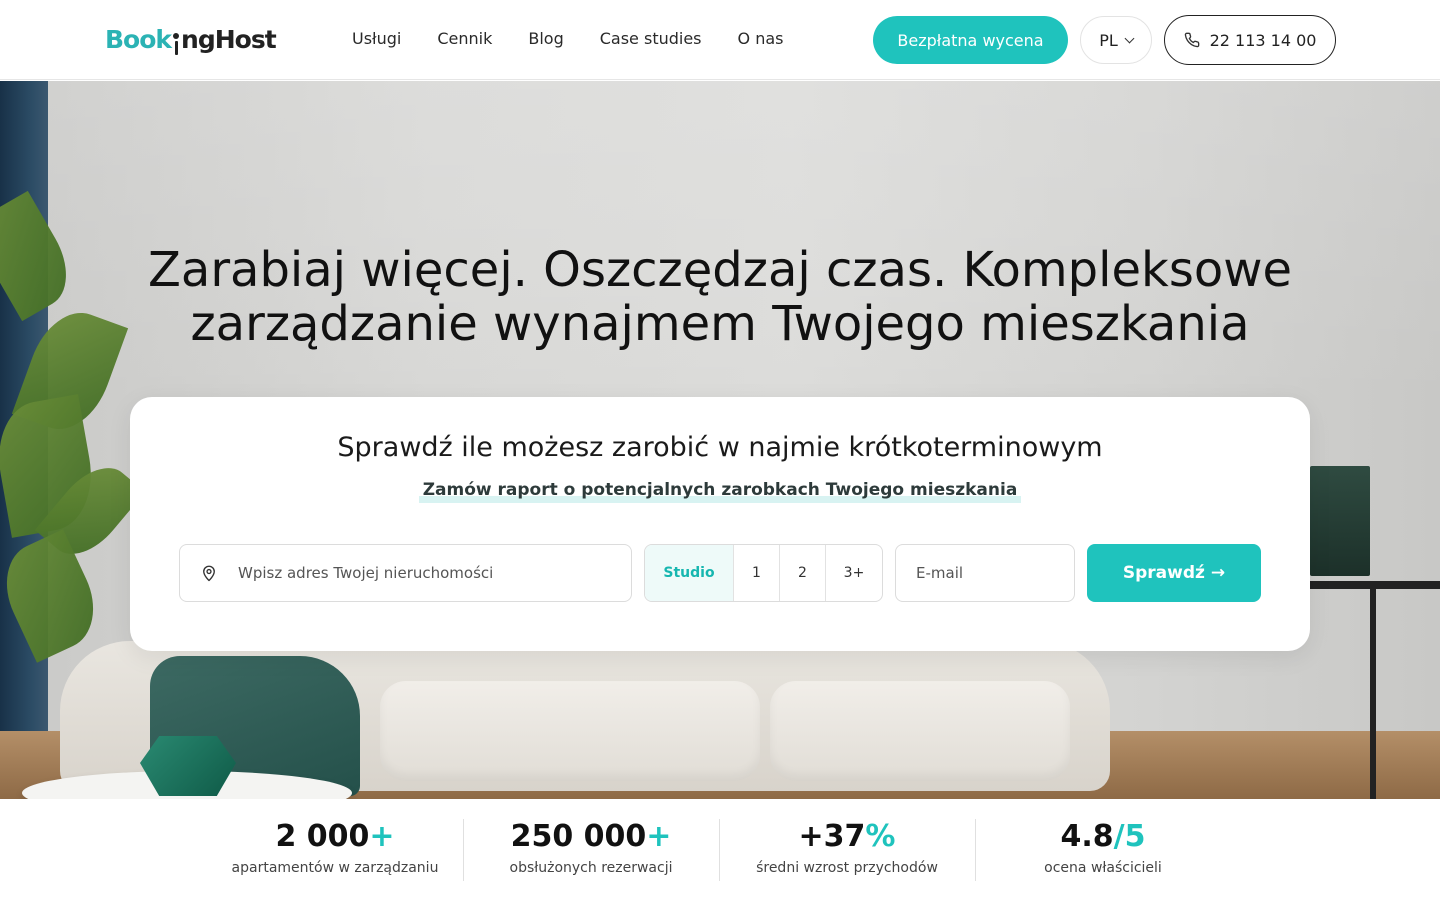  I want to click on nav-item-case-studies: Case studies, so click(651, 39).